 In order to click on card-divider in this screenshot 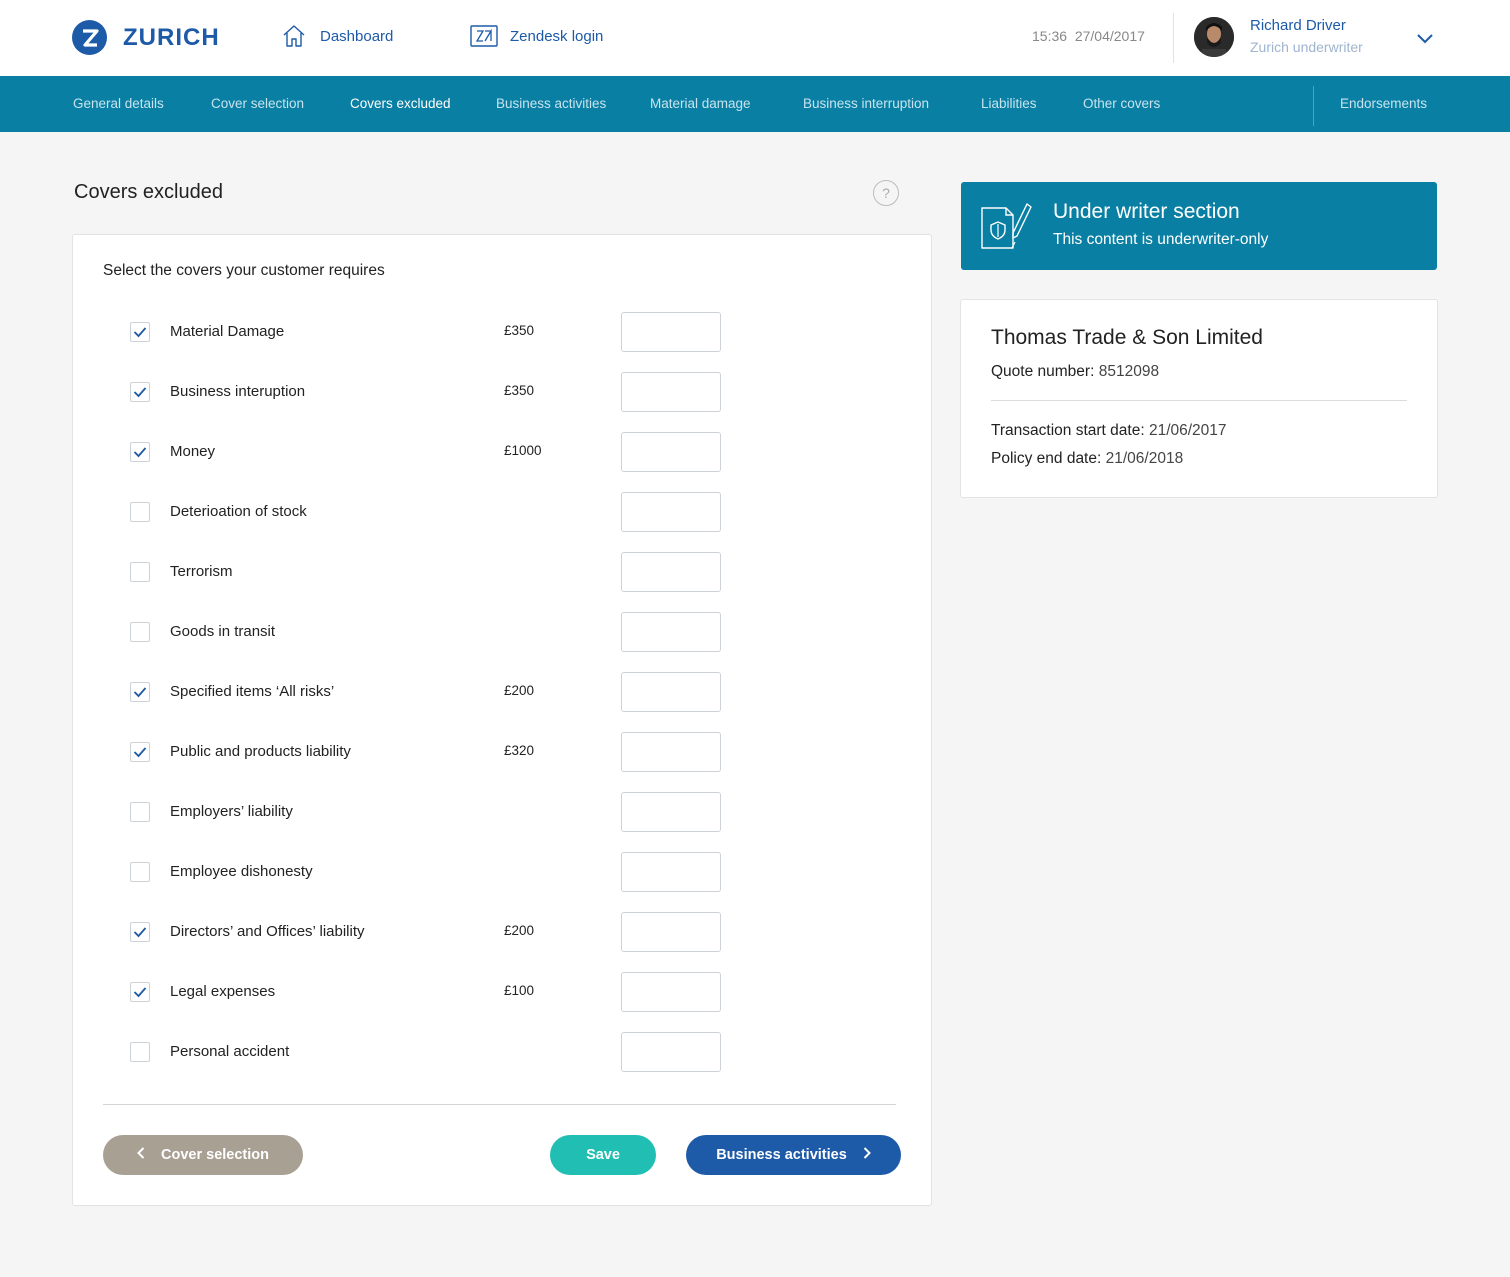, I will do `click(499, 1104)`.